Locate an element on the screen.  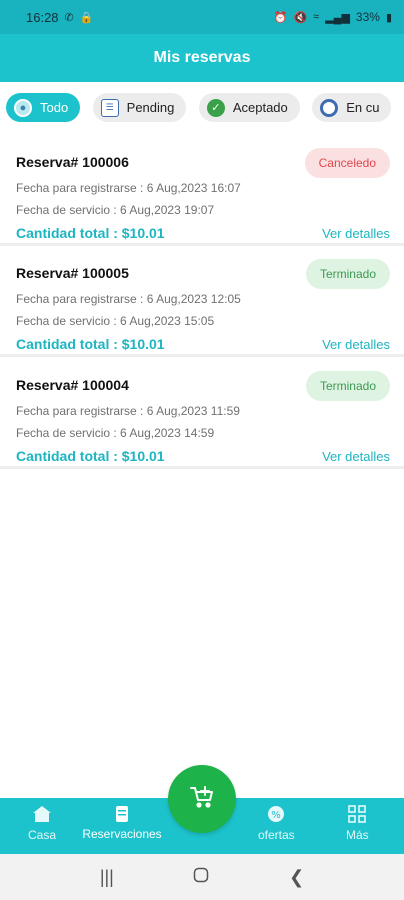
home-button-icon is located at coordinates (201, 877).